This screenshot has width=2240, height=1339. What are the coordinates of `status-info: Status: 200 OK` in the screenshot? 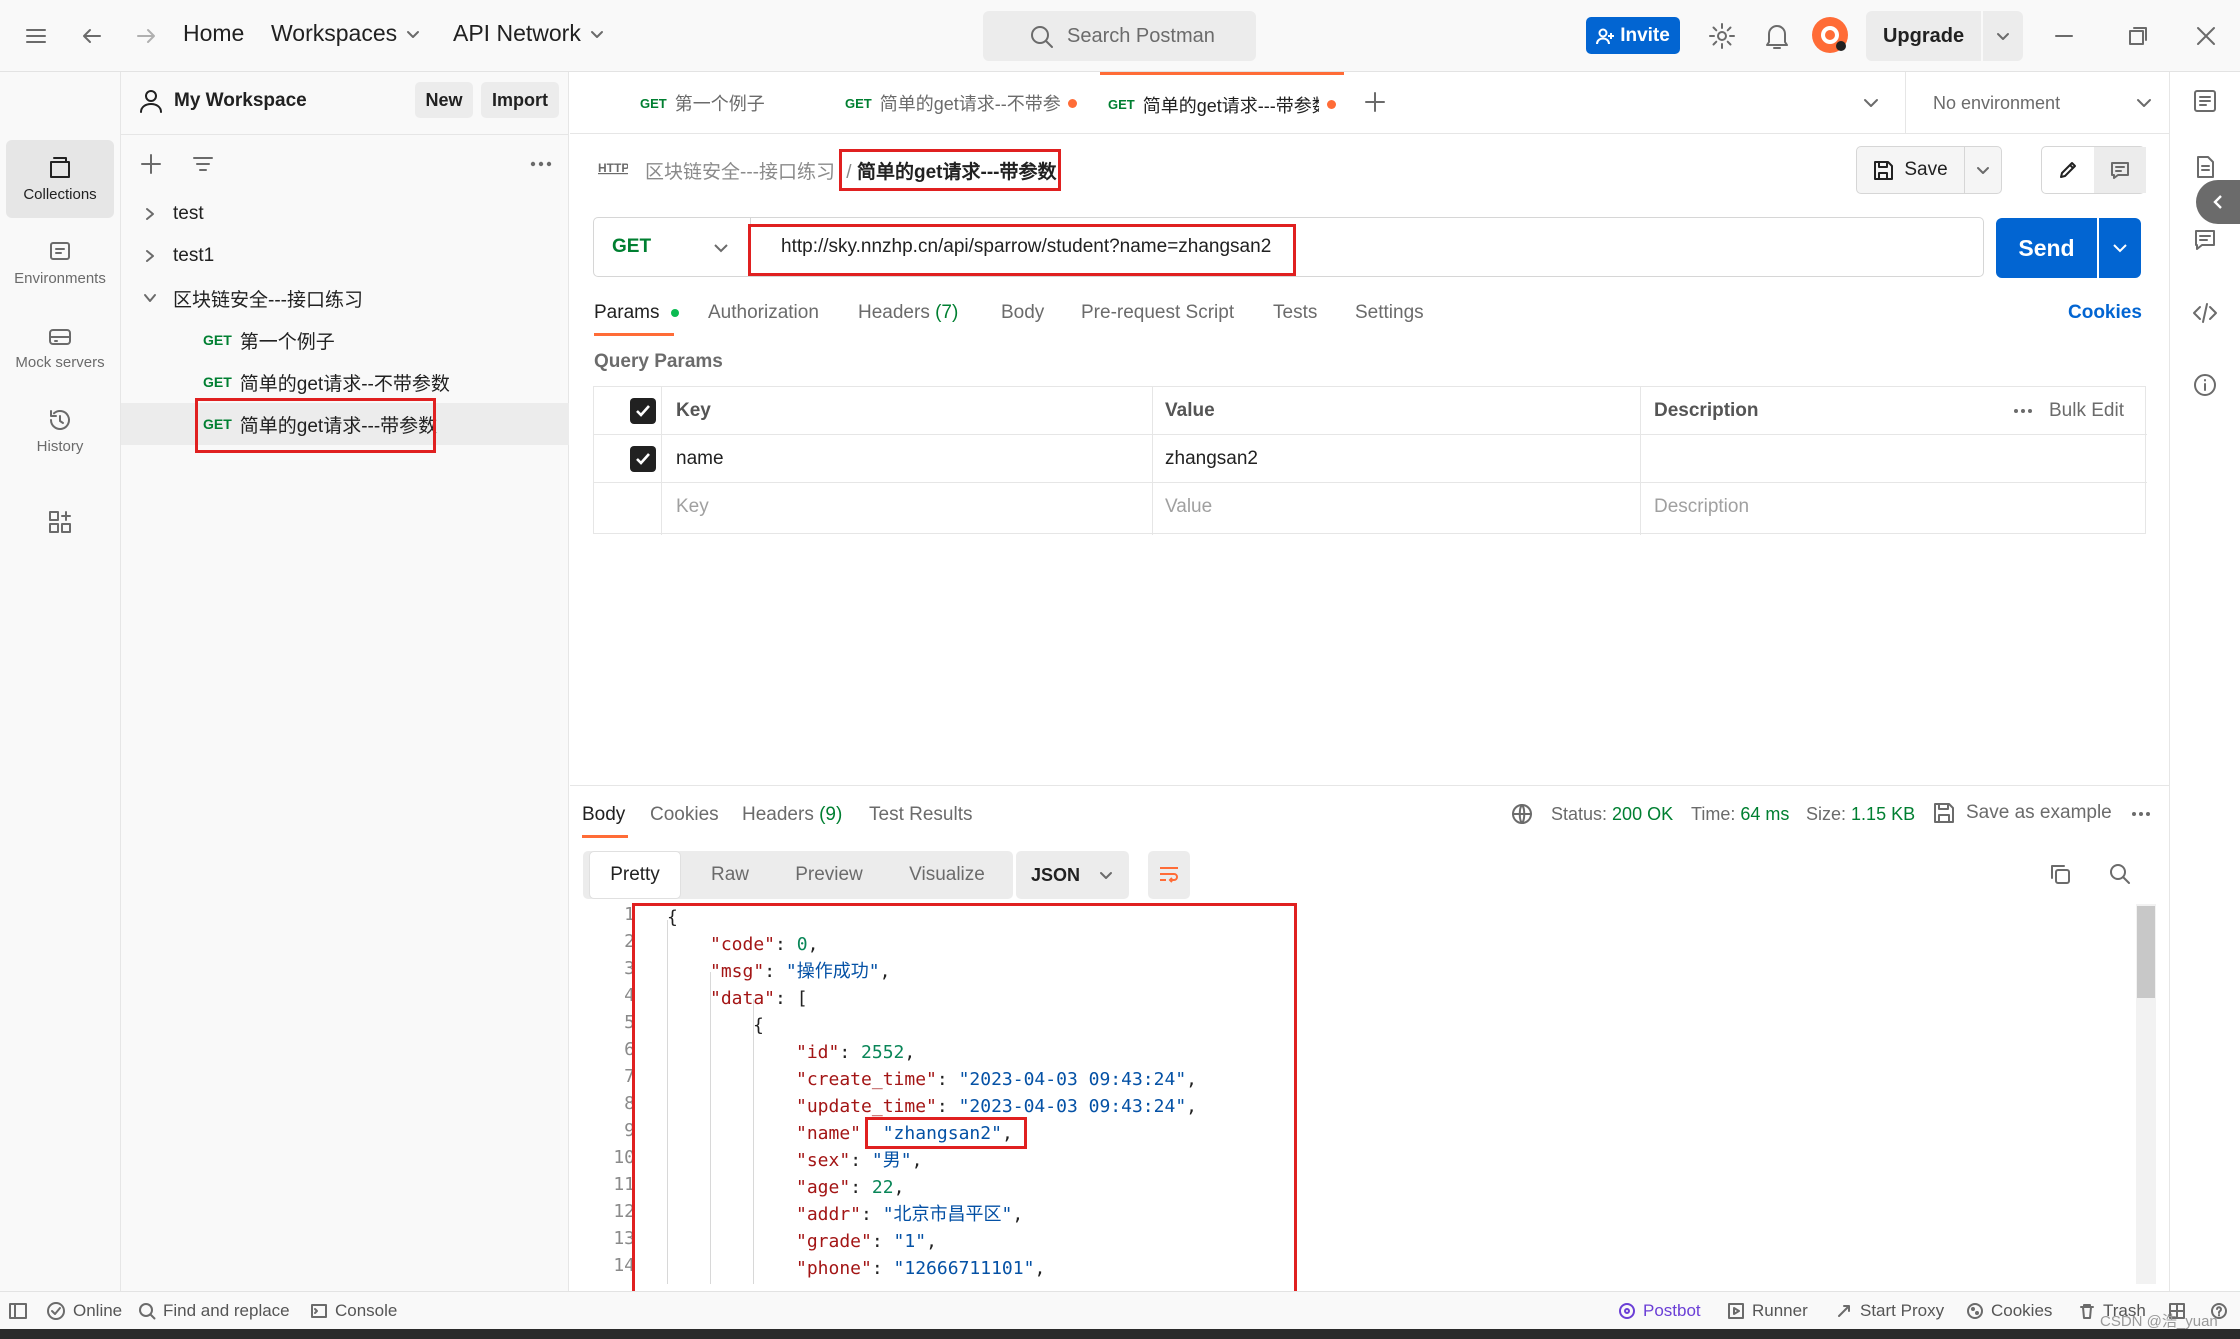 It's located at (1612, 814).